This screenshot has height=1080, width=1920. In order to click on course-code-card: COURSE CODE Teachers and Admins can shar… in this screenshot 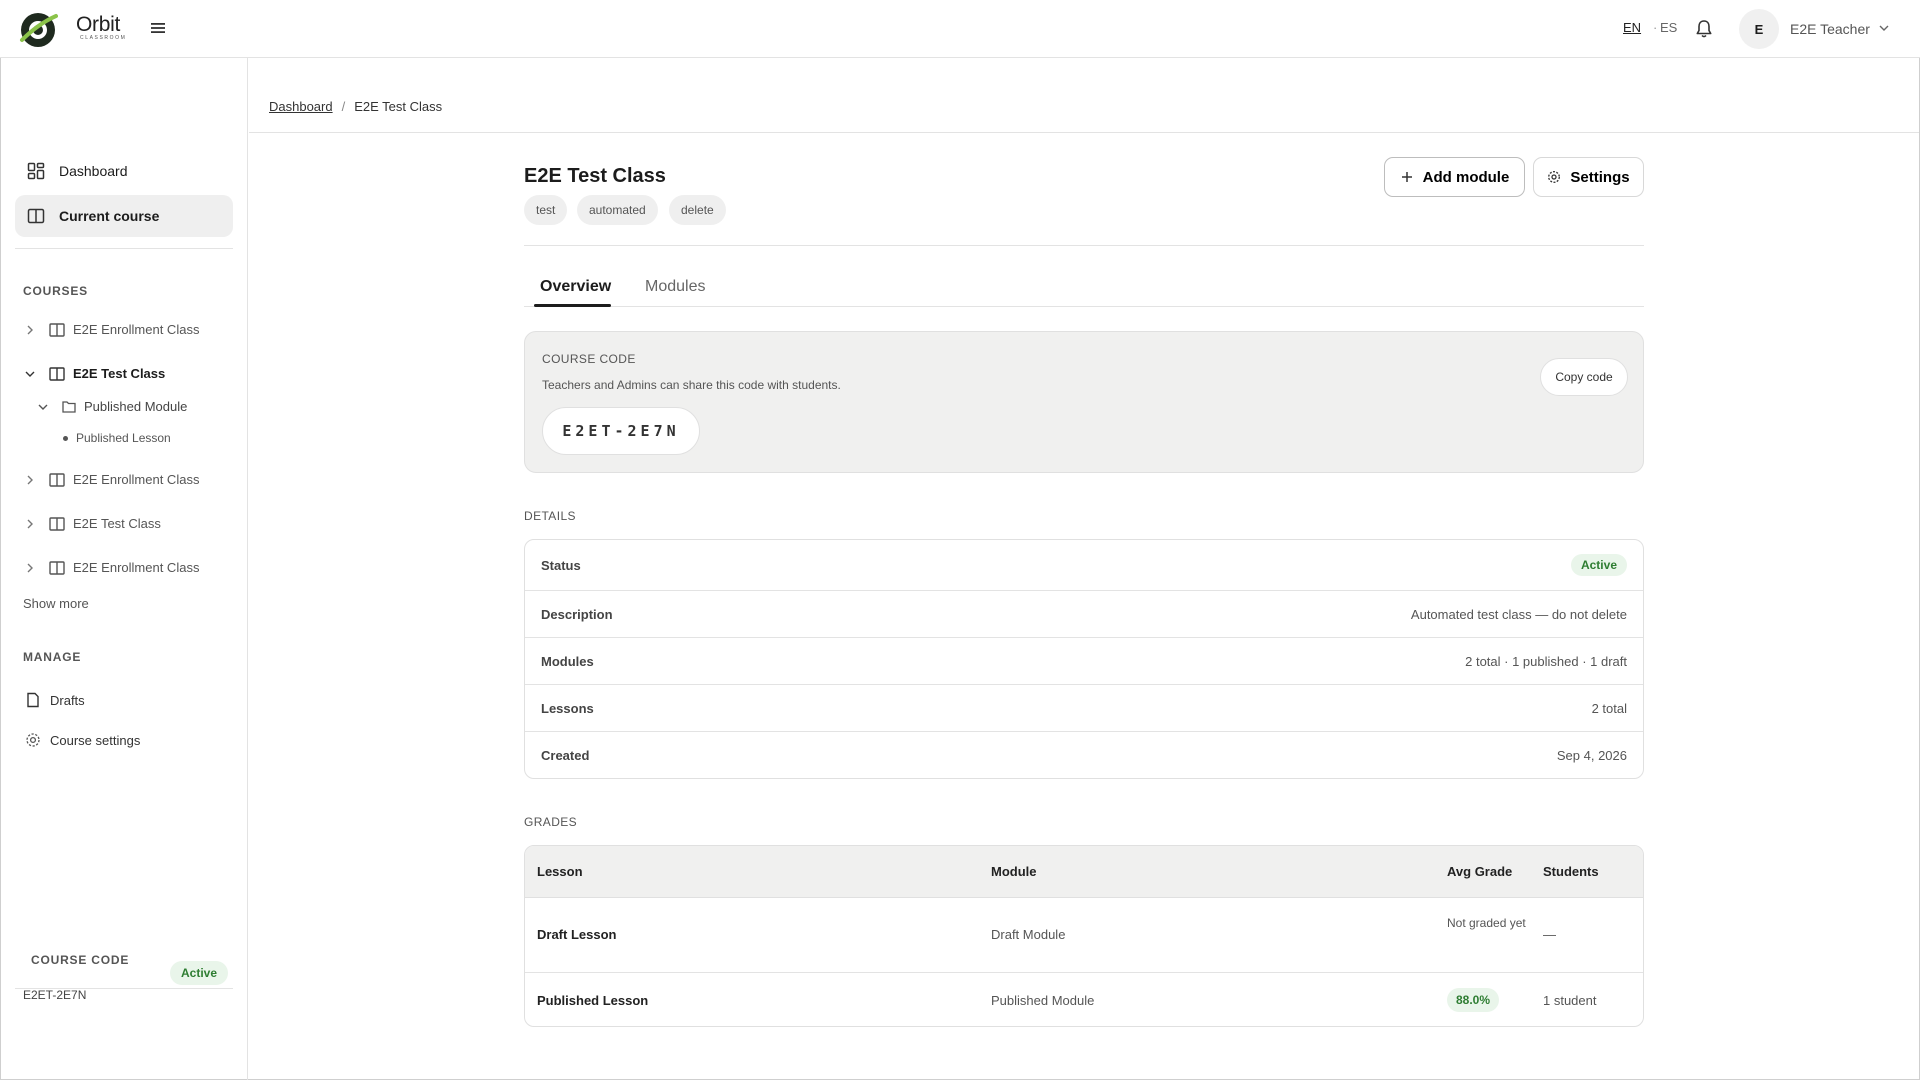, I will do `click(1084, 402)`.